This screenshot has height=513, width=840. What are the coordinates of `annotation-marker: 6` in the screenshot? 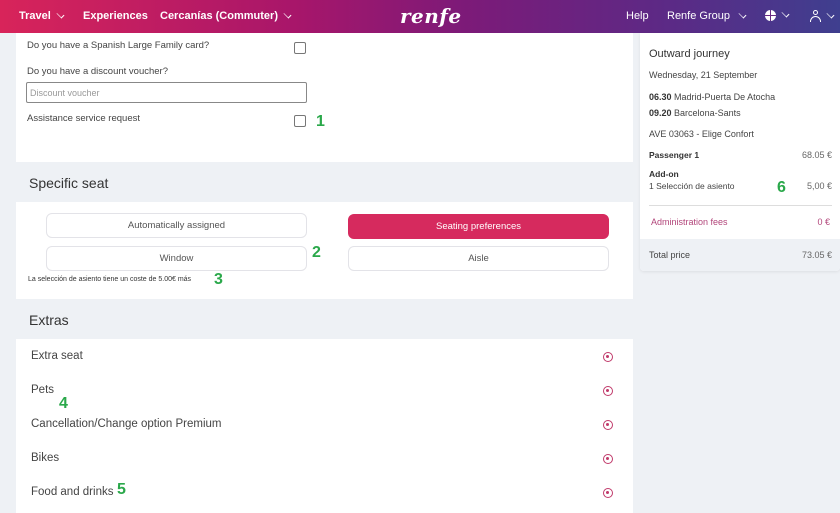 It's located at (781, 187).